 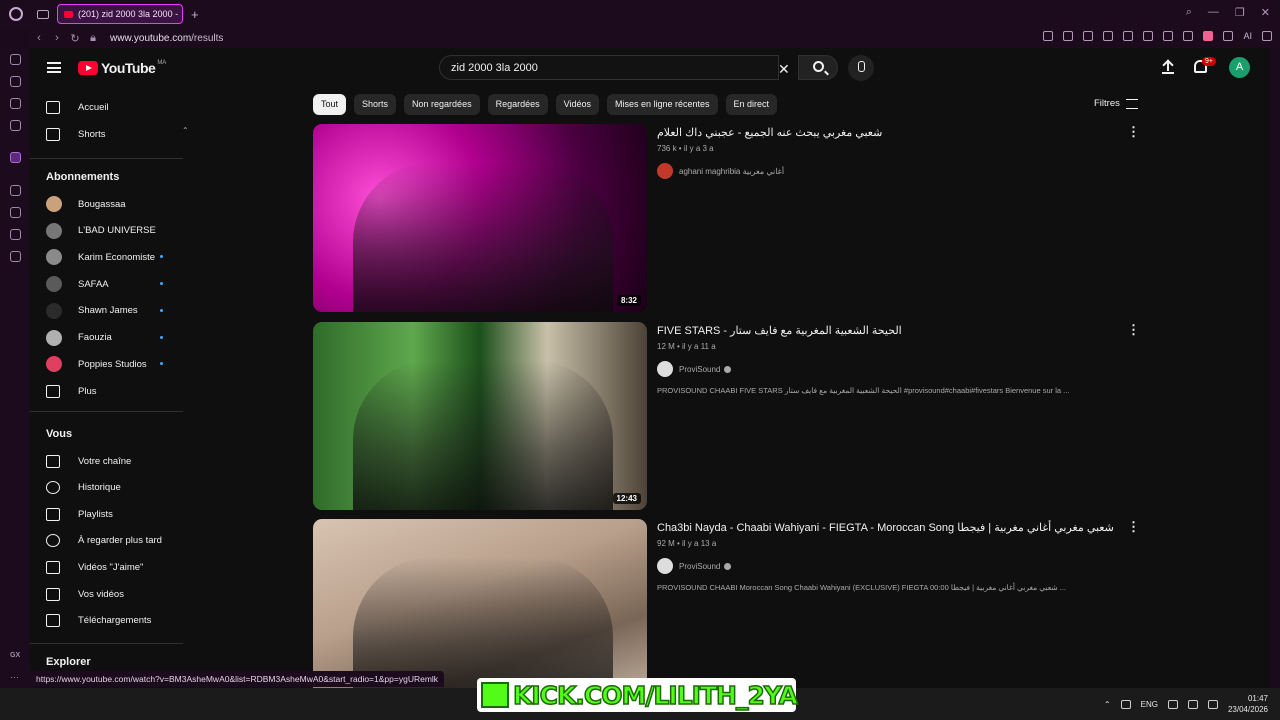 I want to click on extensions-icon, so click(x=1168, y=36).